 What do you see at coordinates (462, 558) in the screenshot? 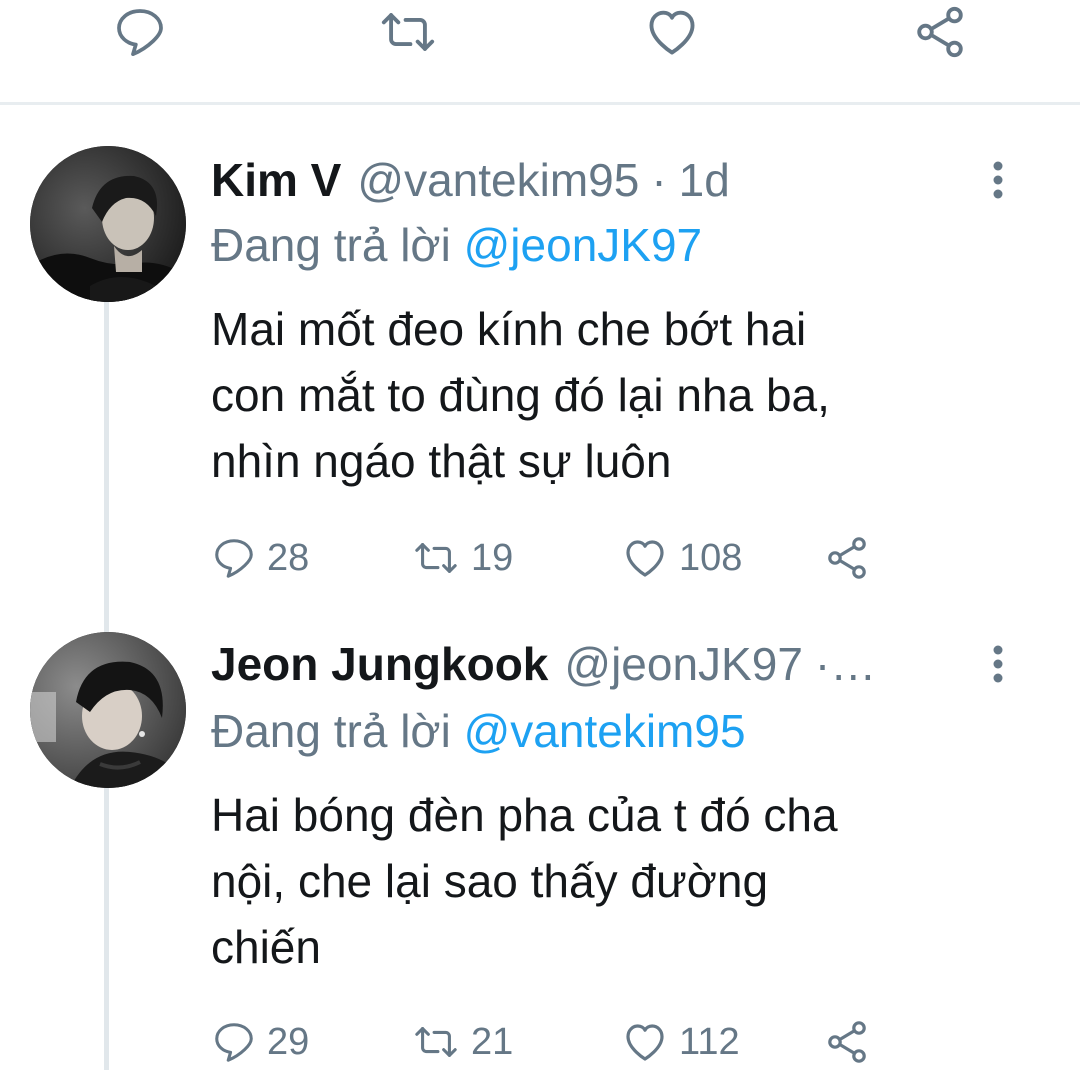
I see `retweet-button: 19` at bounding box center [462, 558].